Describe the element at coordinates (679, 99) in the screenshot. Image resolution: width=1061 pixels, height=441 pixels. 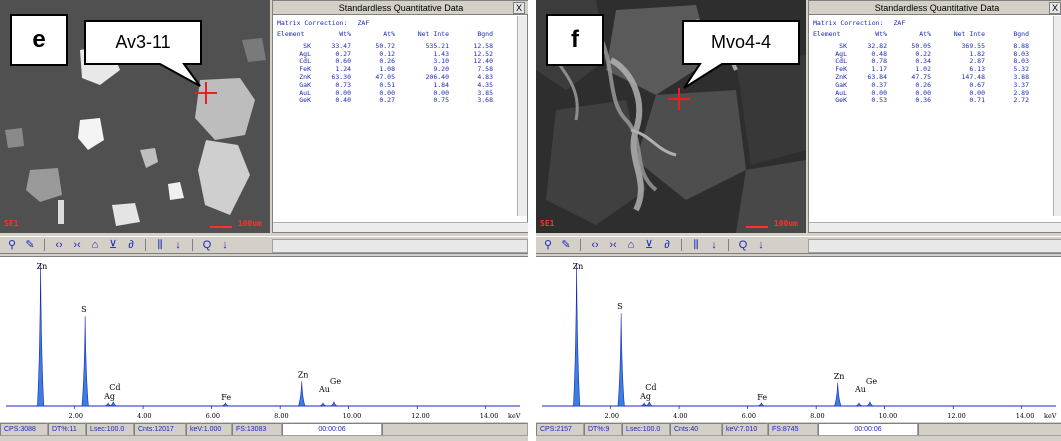
I see `crosshair-icon` at that location.